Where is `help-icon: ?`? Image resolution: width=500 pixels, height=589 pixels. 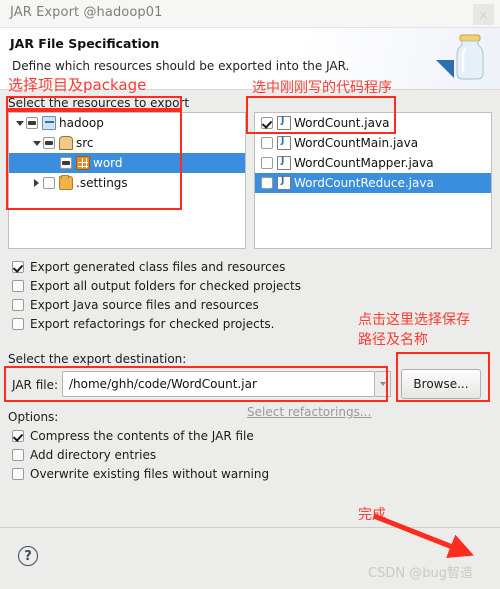 help-icon: ? is located at coordinates (28, 556).